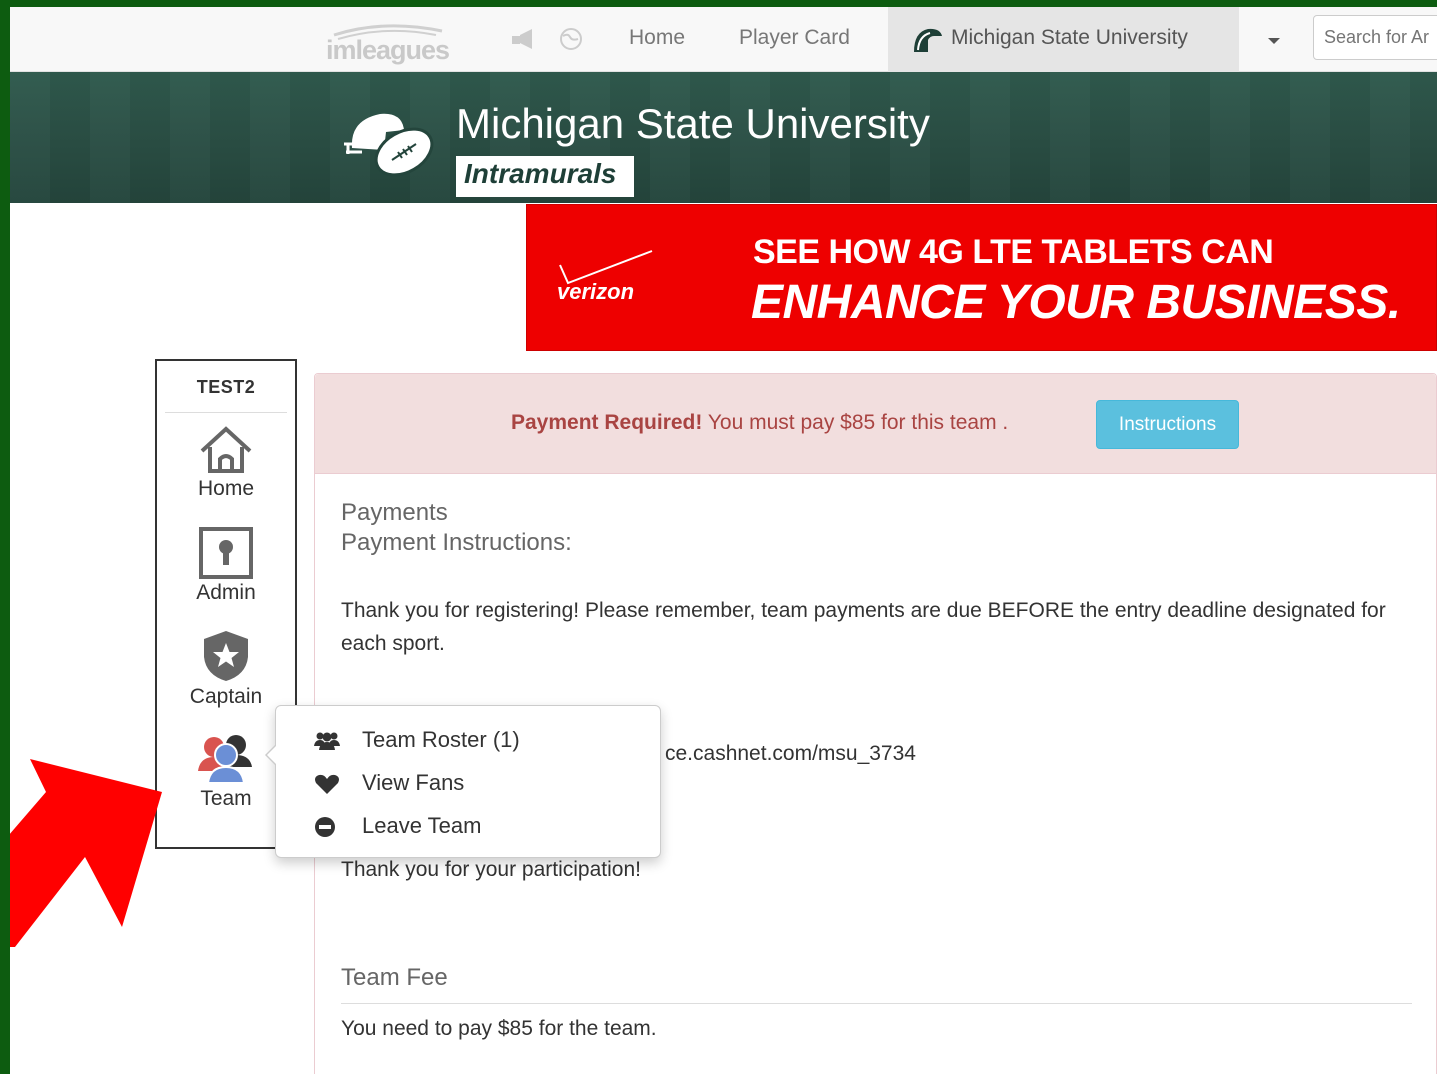 The width and height of the screenshot is (1437, 1074). I want to click on school-header: Michigan State University Intramurals, so click(723, 137).